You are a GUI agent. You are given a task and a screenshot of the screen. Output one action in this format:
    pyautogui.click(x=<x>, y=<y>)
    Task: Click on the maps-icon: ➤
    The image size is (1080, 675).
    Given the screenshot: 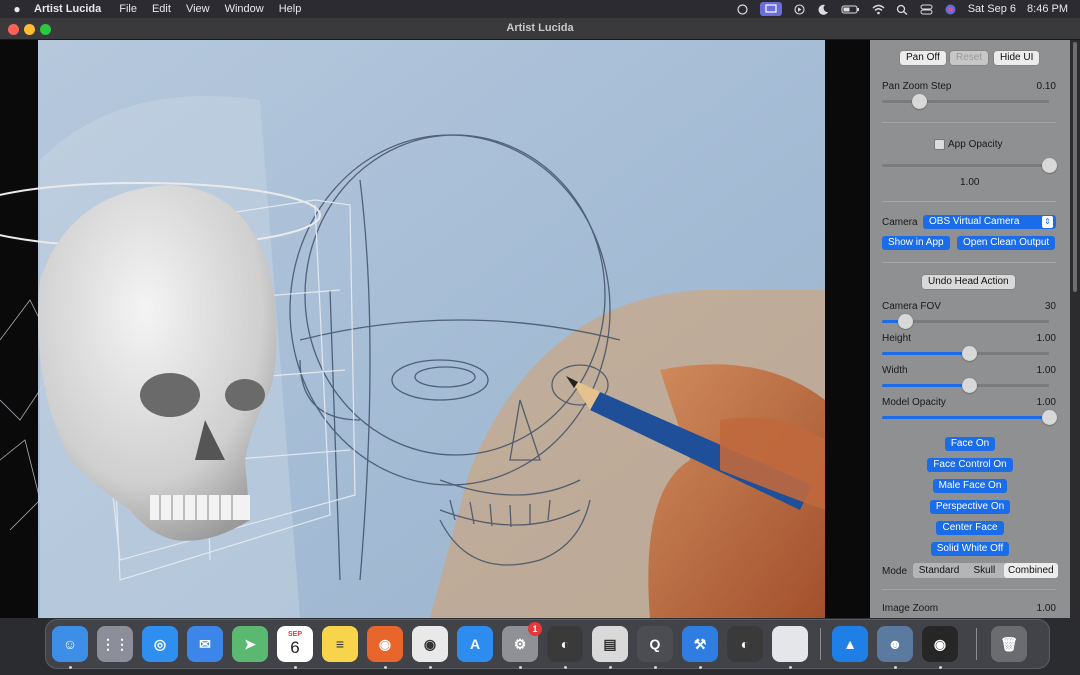 What is the action you would take?
    pyautogui.click(x=250, y=644)
    